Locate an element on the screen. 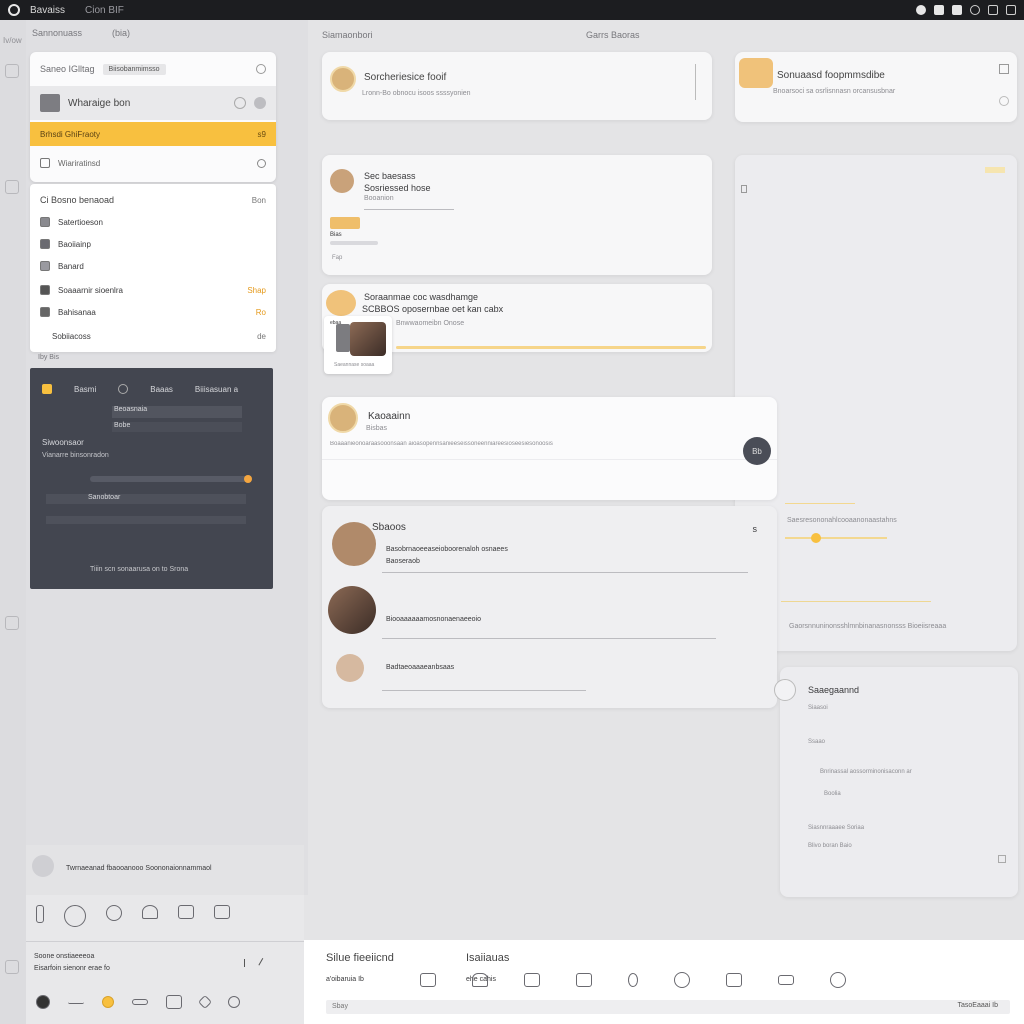  cards-icon is located at coordinates (786, 980).